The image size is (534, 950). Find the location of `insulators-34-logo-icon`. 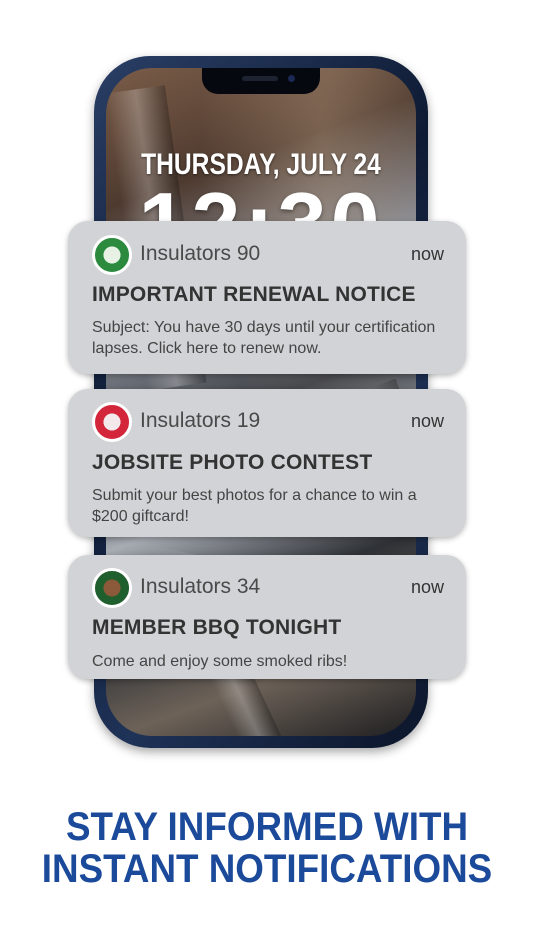

insulators-34-logo-icon is located at coordinates (112, 588).